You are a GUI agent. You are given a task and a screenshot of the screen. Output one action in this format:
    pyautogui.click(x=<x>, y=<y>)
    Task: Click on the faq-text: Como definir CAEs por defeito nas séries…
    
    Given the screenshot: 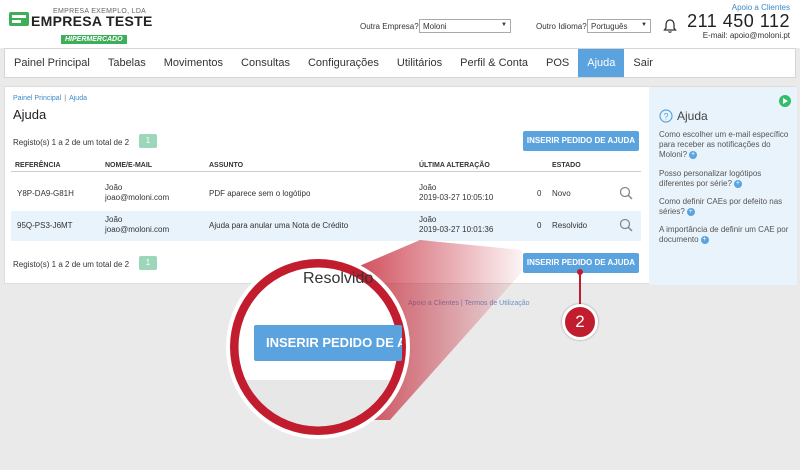 What is the action you would take?
    pyautogui.click(x=721, y=206)
    